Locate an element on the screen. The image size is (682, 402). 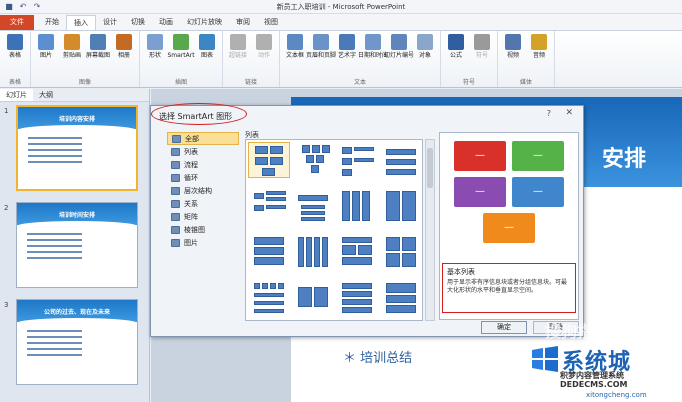
ribbon-button-label: 表格 is located at coordinates (14, 55).